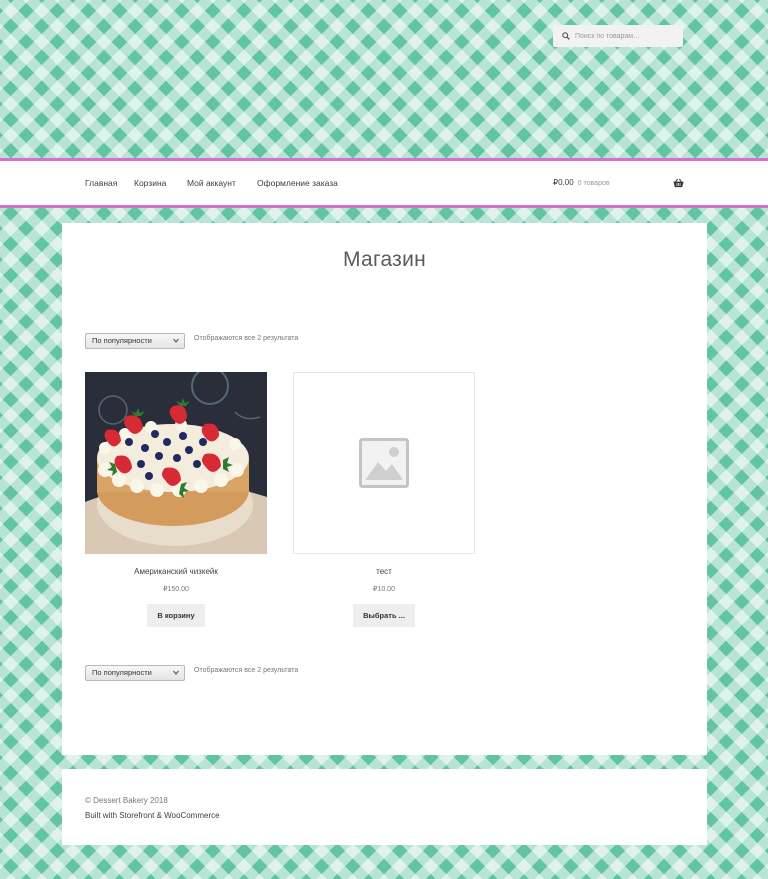  I want to click on cheesecake-image, so click(176, 463).